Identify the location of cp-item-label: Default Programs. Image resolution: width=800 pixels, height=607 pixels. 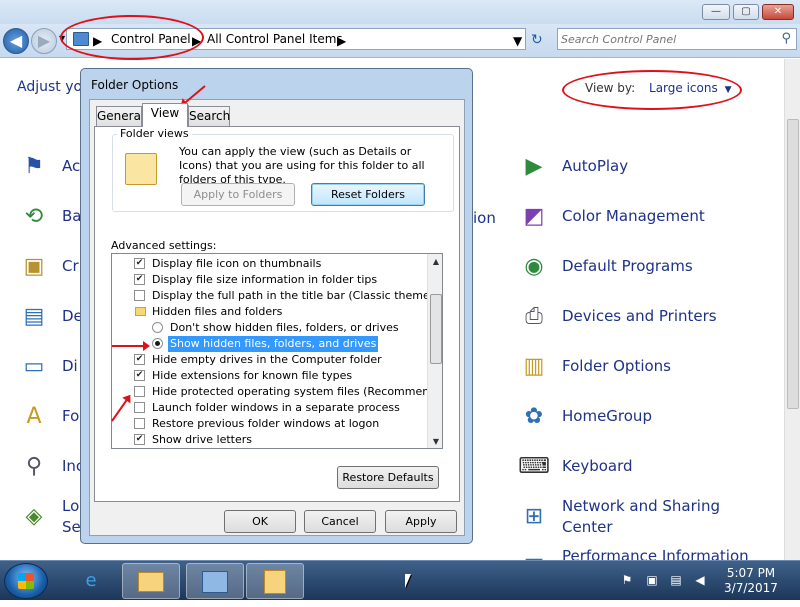
(627, 266).